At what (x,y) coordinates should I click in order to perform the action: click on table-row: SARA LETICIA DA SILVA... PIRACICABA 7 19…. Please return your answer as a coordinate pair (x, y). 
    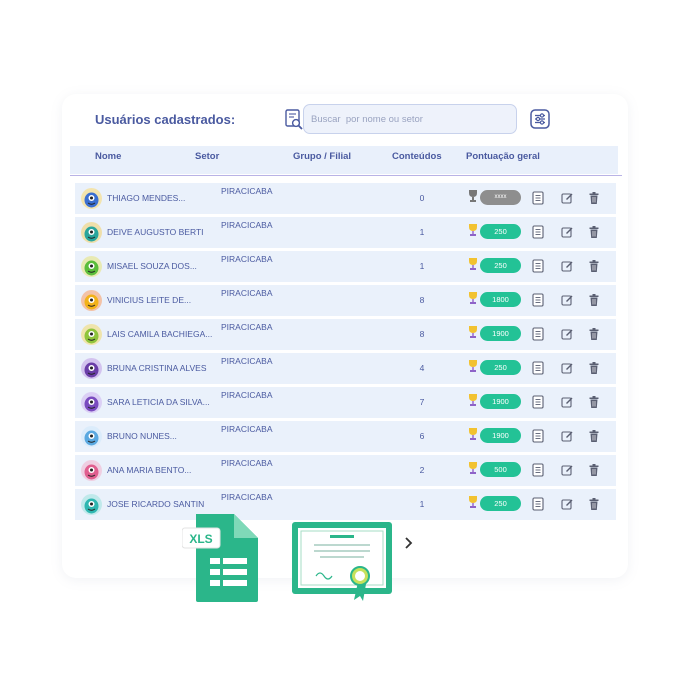
    Looking at the image, I should click on (345, 402).